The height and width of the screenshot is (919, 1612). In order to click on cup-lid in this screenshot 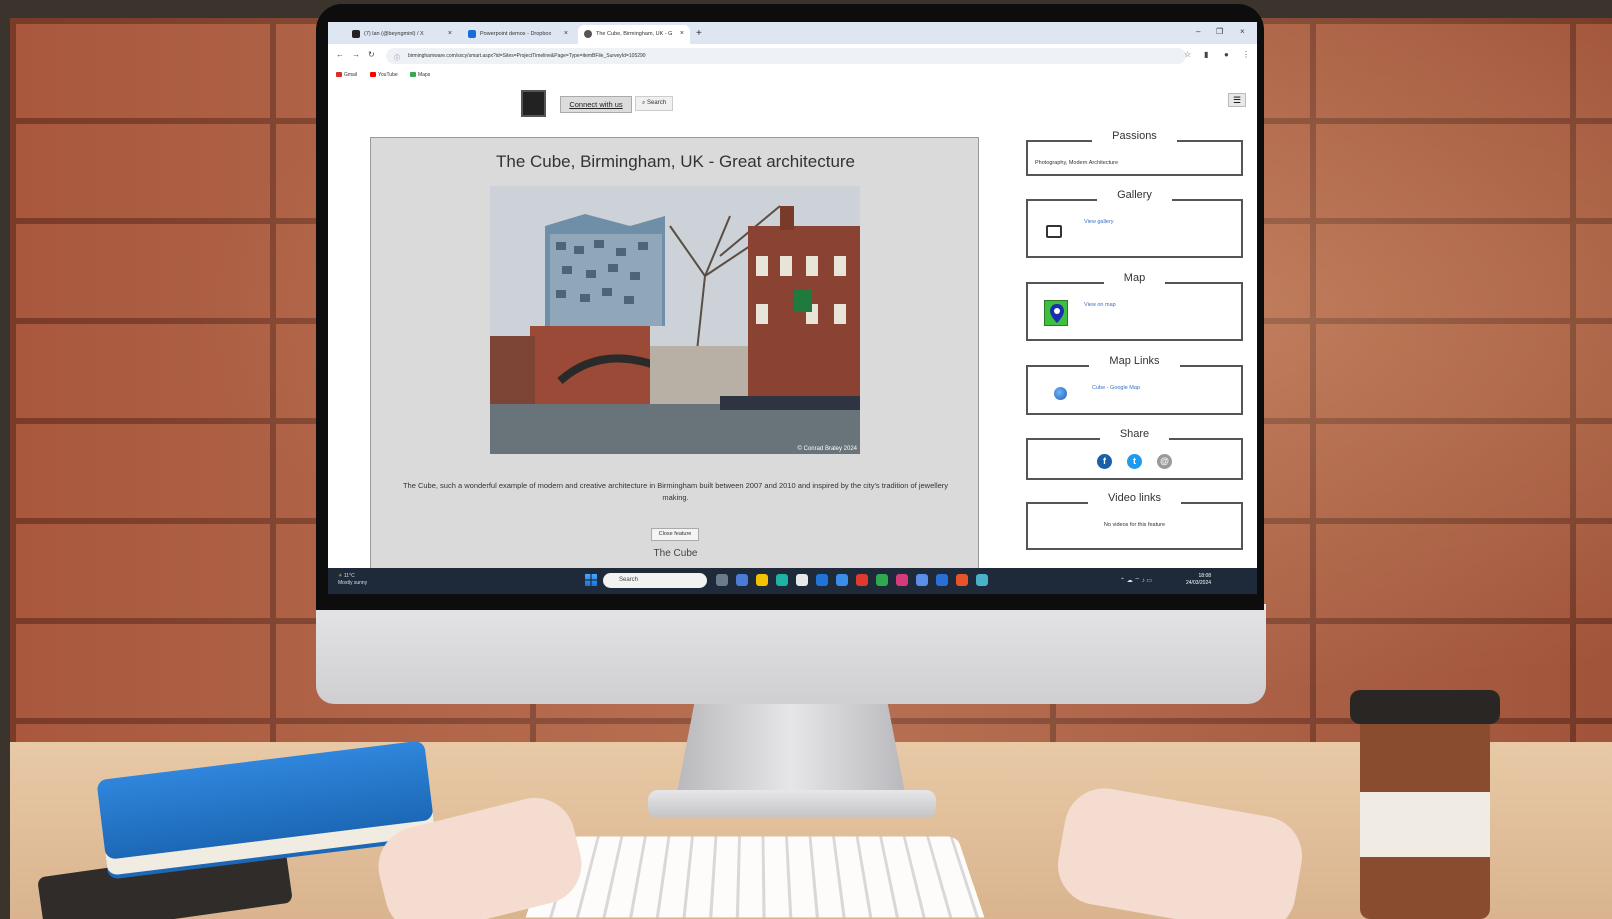, I will do `click(1425, 707)`.